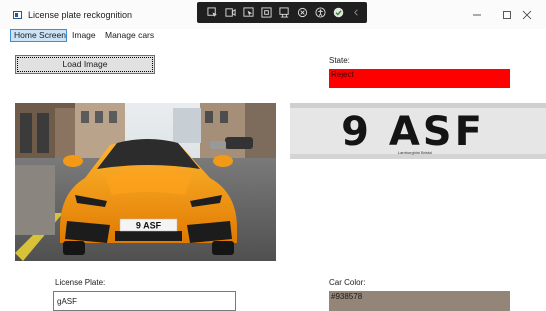 The width and height of the screenshot is (546, 311). What do you see at coordinates (84, 35) in the screenshot?
I see `menu-image: Image` at bounding box center [84, 35].